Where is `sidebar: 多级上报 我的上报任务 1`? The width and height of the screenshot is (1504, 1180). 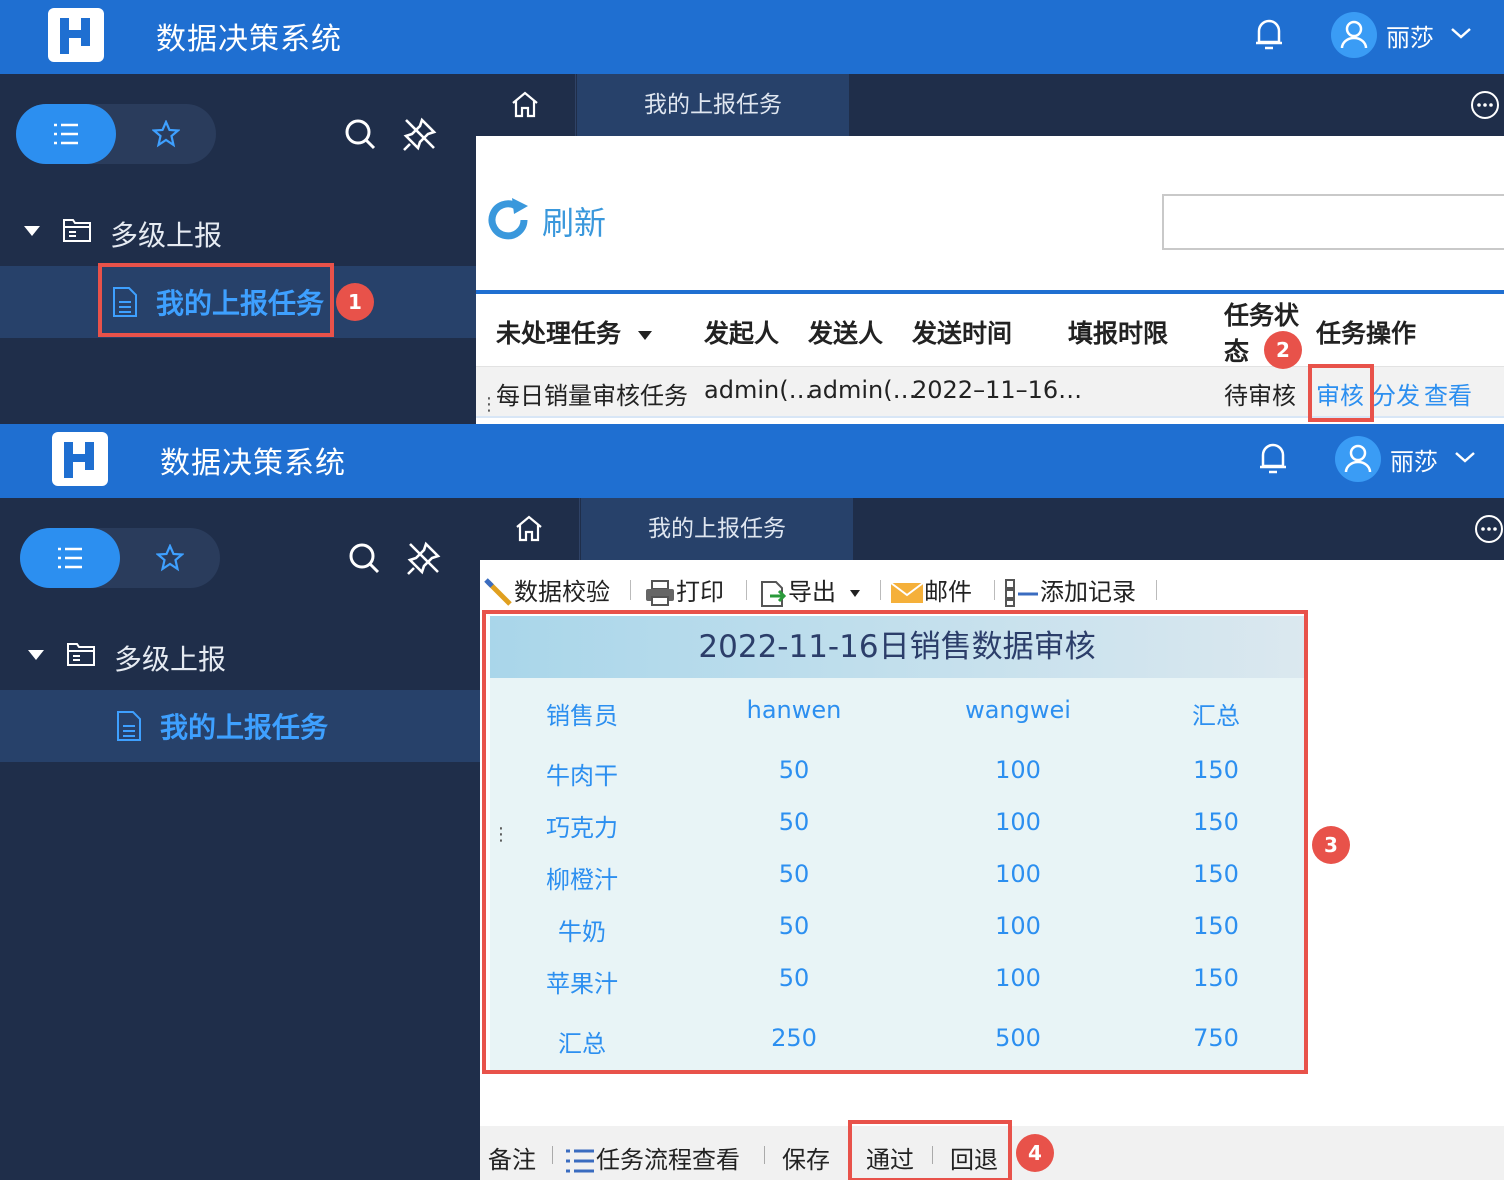 sidebar: 多级上报 我的上报任务 1 is located at coordinates (238, 249).